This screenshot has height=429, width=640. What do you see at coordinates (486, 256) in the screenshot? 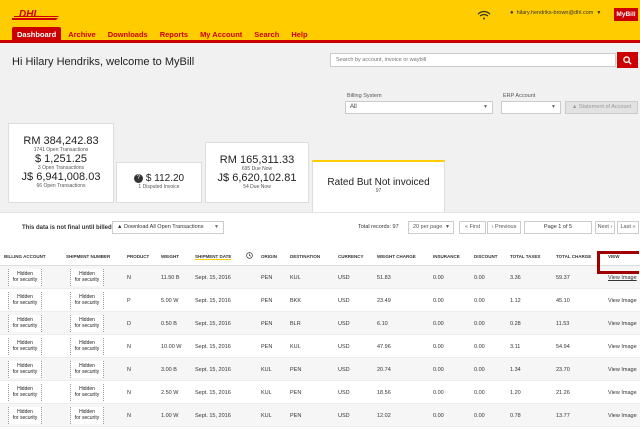
I see `col-discount: Discount` at bounding box center [486, 256].